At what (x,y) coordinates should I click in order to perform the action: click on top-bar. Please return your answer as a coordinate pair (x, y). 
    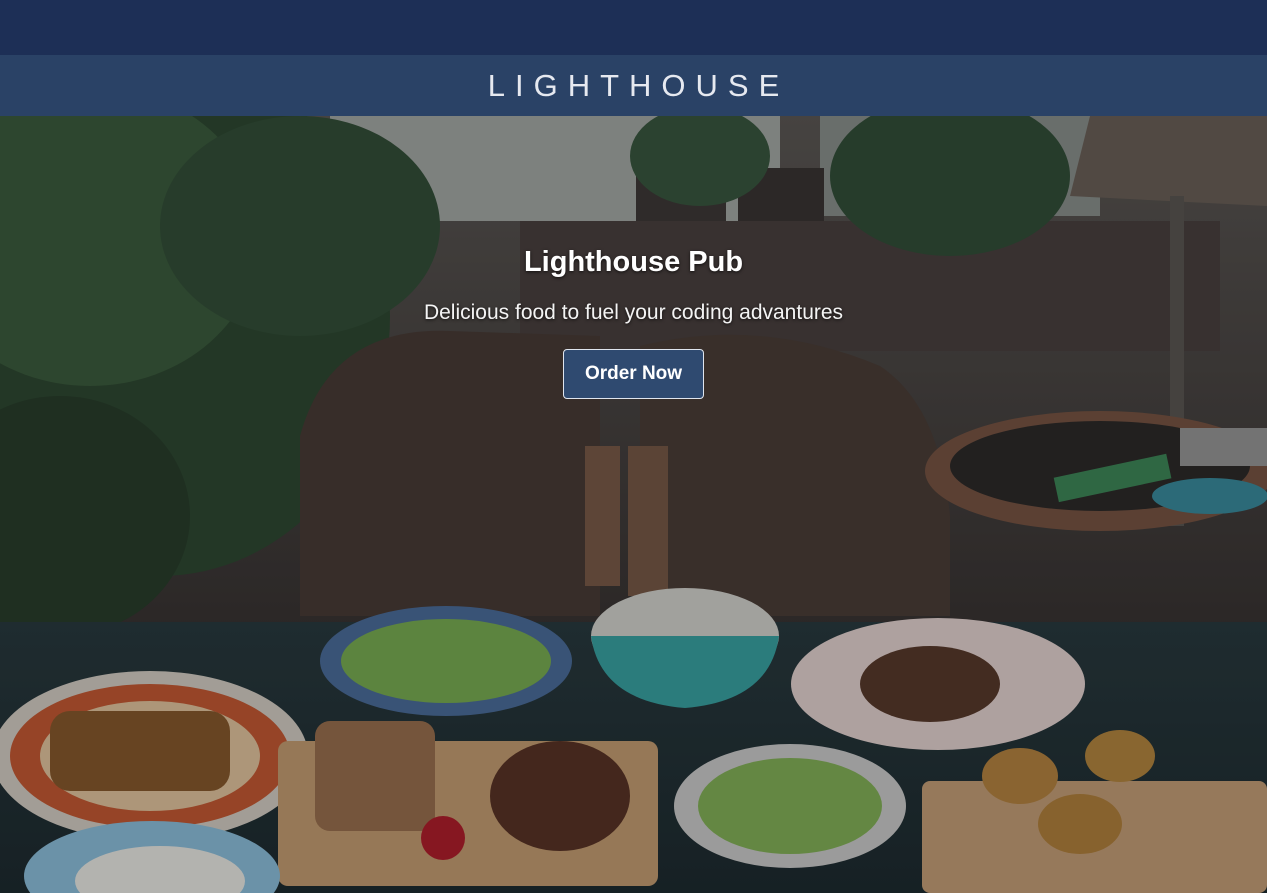
    Looking at the image, I should click on (633, 27).